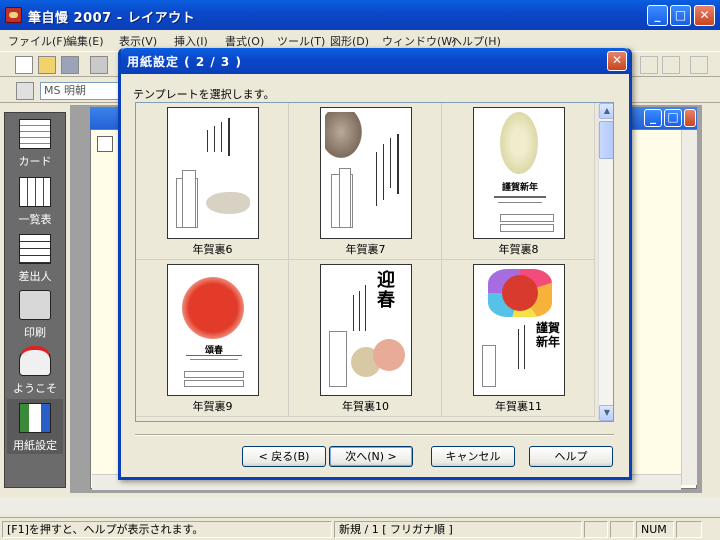 This screenshot has width=720, height=540. What do you see at coordinates (704, 15) in the screenshot?
I see `close-button: ✕` at bounding box center [704, 15].